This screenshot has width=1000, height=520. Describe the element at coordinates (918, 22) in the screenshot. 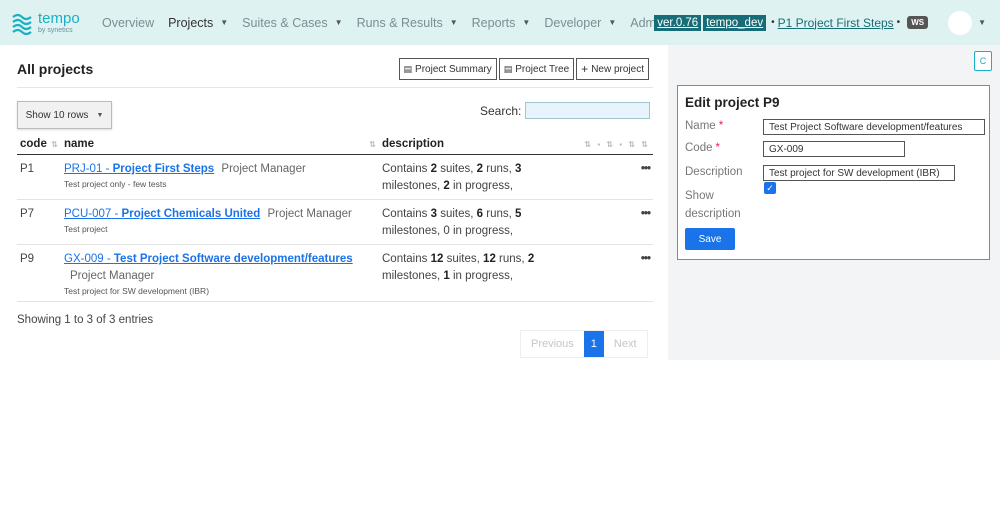

I see `workspace-badge: WS` at that location.